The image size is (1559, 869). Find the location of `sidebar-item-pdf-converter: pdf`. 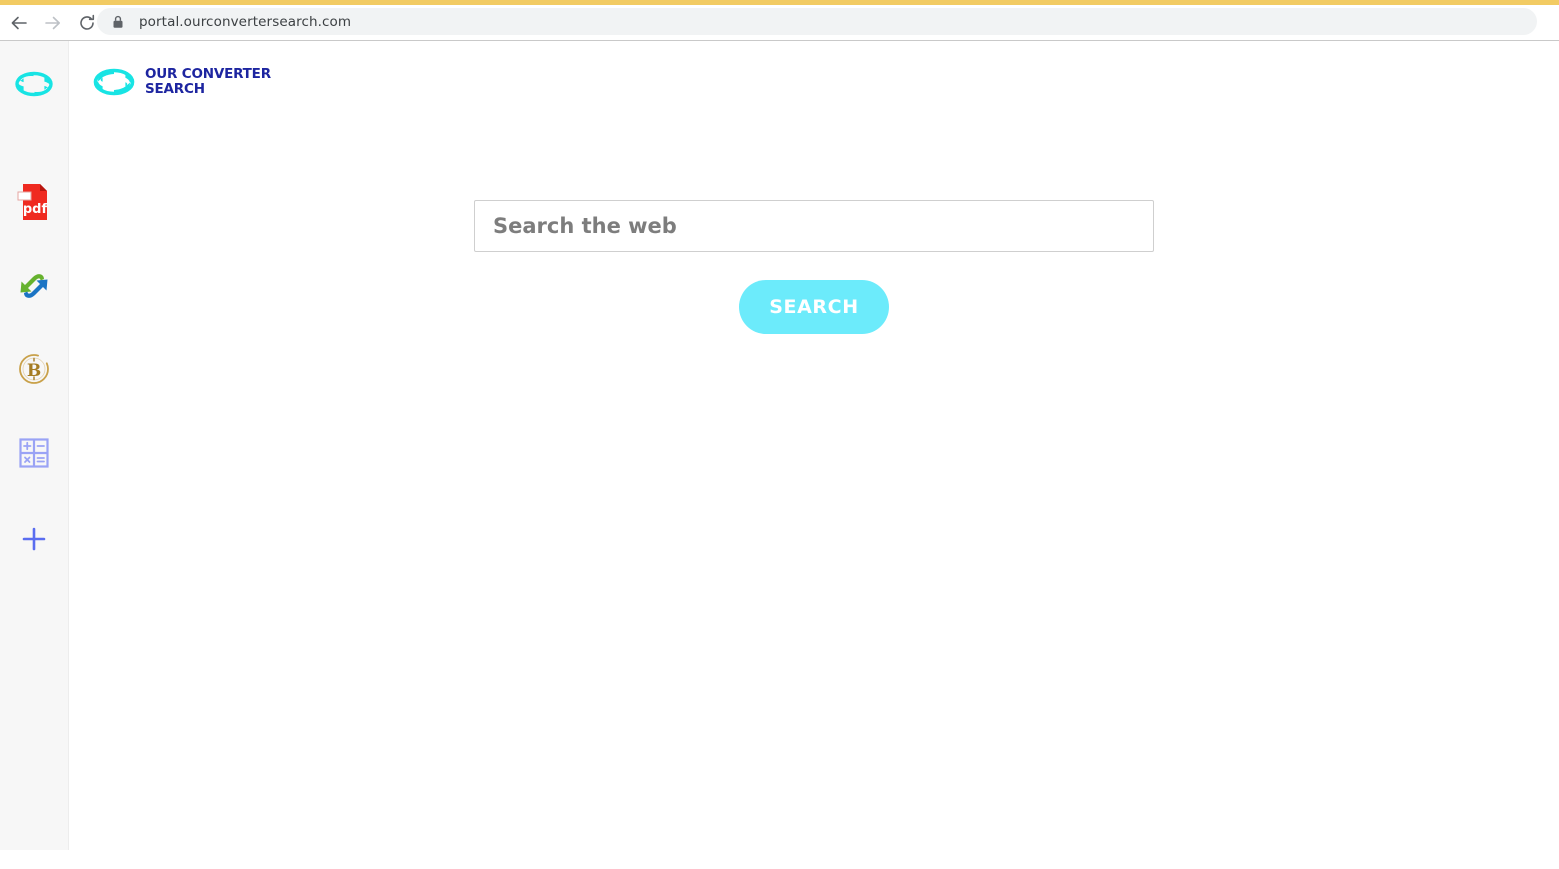

sidebar-item-pdf-converter: pdf is located at coordinates (34, 202).